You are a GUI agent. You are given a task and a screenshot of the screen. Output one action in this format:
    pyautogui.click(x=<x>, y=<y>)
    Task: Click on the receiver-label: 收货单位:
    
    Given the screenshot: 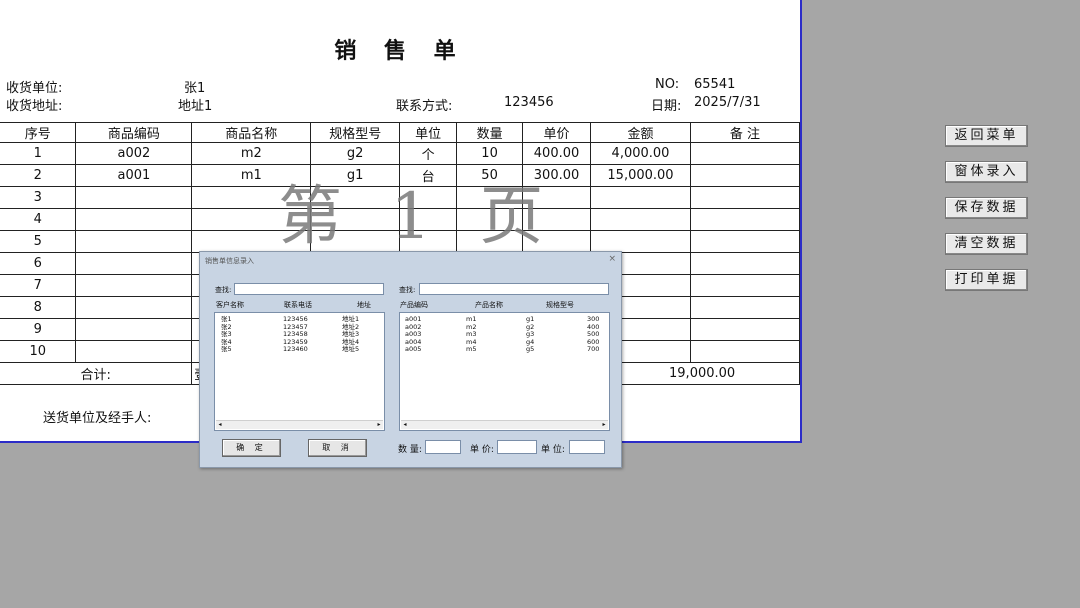 What is the action you would take?
    pyautogui.click(x=34, y=88)
    